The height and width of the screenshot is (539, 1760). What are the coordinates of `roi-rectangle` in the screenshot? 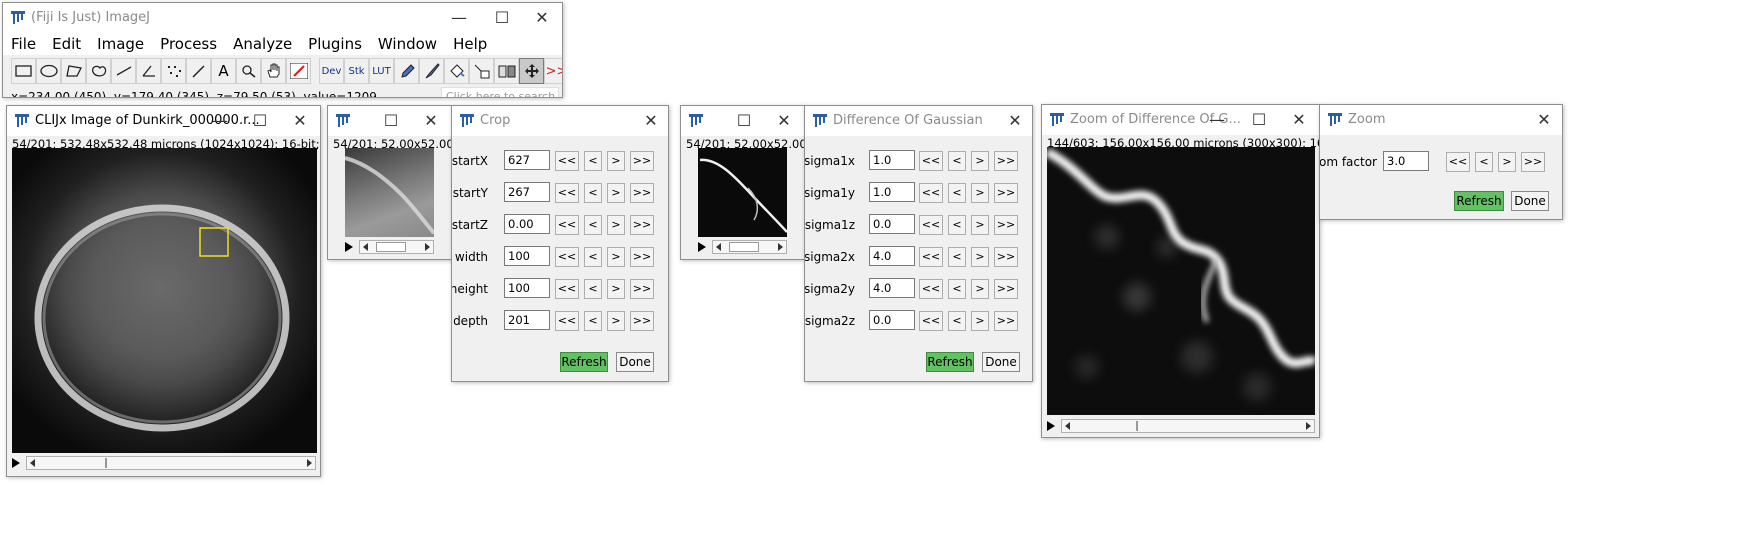 It's located at (214, 242).